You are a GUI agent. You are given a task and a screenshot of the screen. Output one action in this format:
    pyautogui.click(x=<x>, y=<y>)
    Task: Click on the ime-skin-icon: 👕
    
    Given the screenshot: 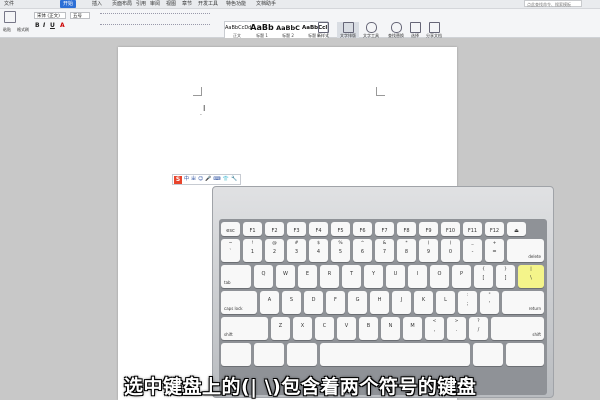 What is the action you would take?
    pyautogui.click(x=226, y=179)
    